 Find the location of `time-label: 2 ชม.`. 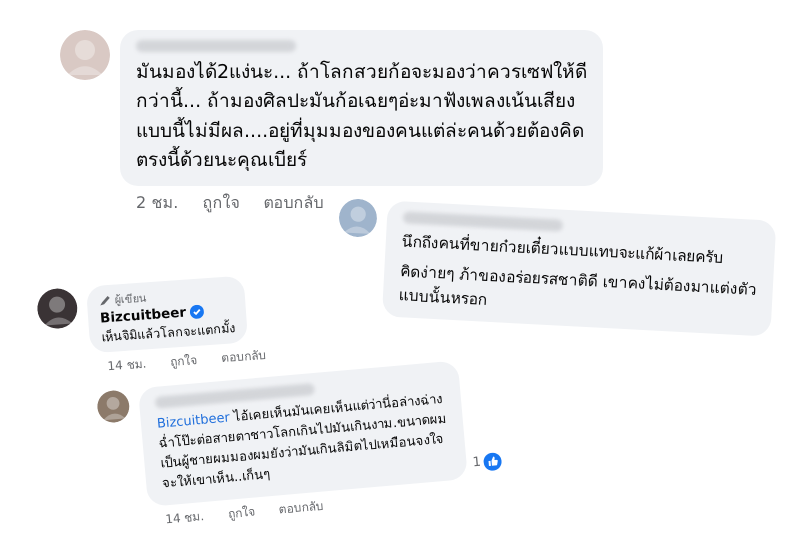

time-label: 2 ชม. is located at coordinates (157, 203).